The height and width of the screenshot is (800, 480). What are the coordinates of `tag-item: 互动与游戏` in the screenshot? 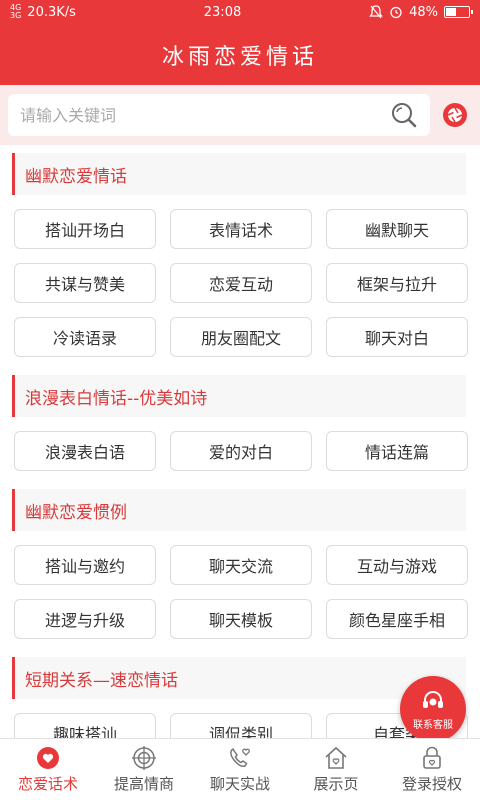 It's located at (397, 565).